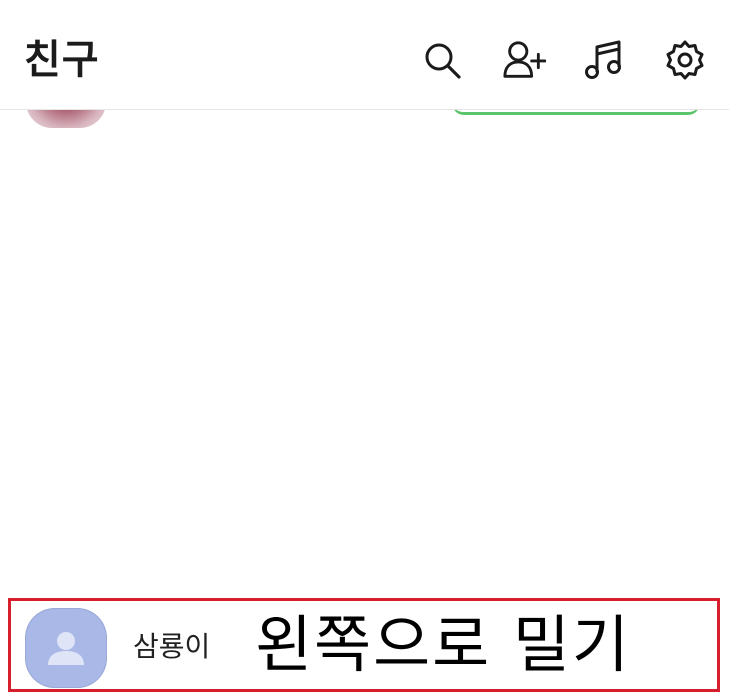 The image size is (729, 695). Describe the element at coordinates (172, 646) in the screenshot. I see `friend-name: 삼룡이` at that location.